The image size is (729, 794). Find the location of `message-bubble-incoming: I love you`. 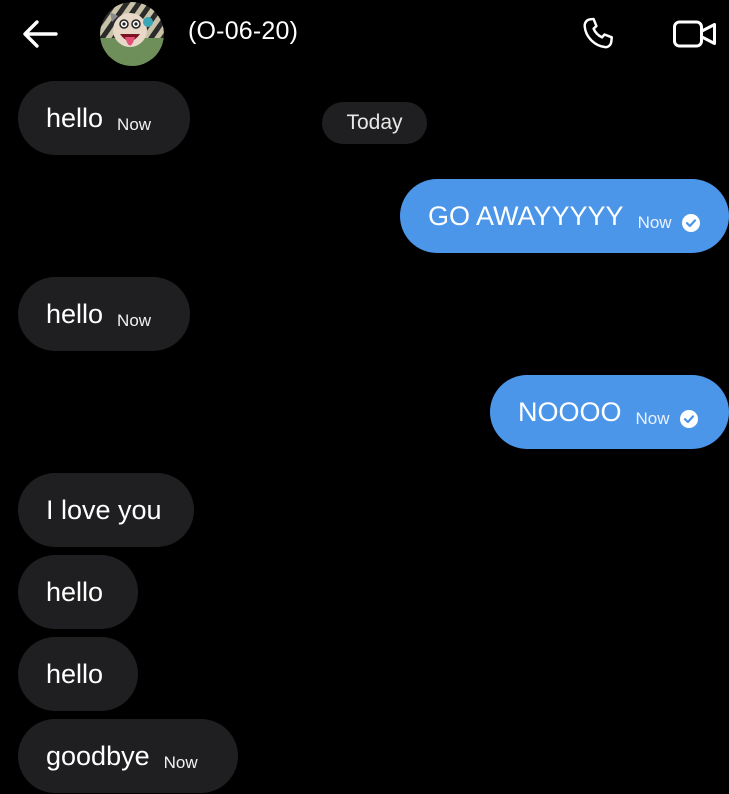

message-bubble-incoming: I love you is located at coordinates (106, 510).